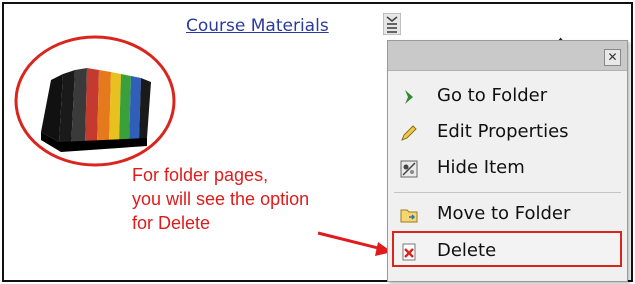 The width and height of the screenshot is (635, 284). Describe the element at coordinates (481, 167) in the screenshot. I see `menu-item-label: Hide Item` at that location.